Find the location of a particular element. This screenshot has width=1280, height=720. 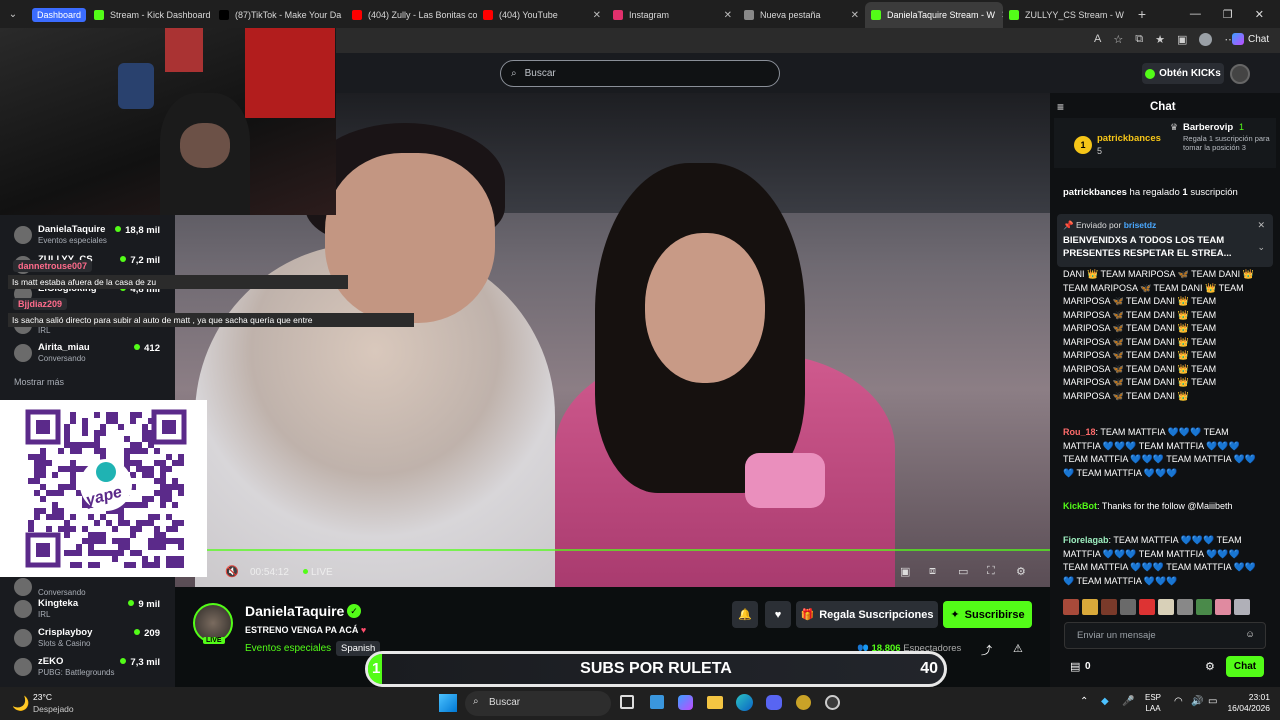

report-icon: ⚠ is located at coordinates (1018, 648).